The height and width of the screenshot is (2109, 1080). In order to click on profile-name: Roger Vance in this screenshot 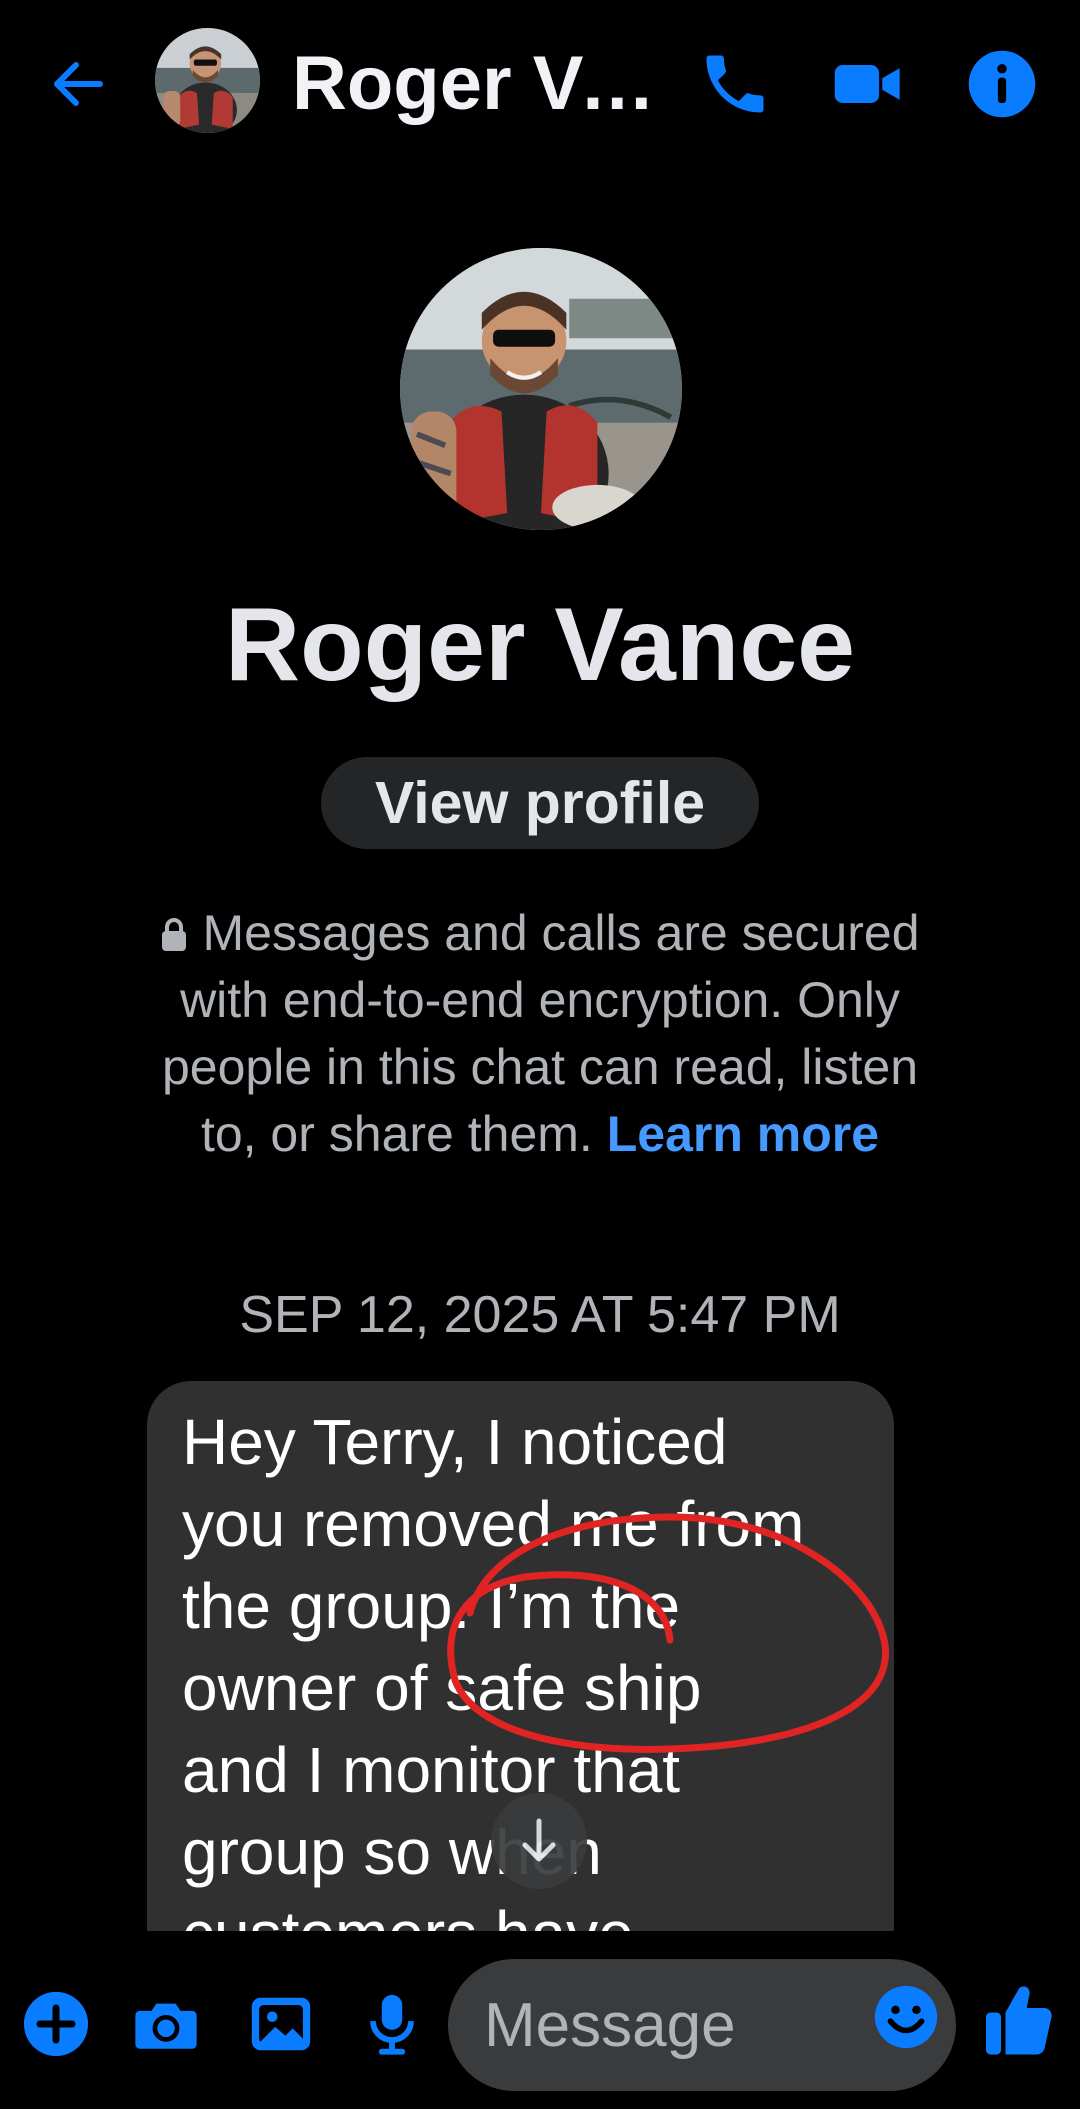, I will do `click(540, 645)`.